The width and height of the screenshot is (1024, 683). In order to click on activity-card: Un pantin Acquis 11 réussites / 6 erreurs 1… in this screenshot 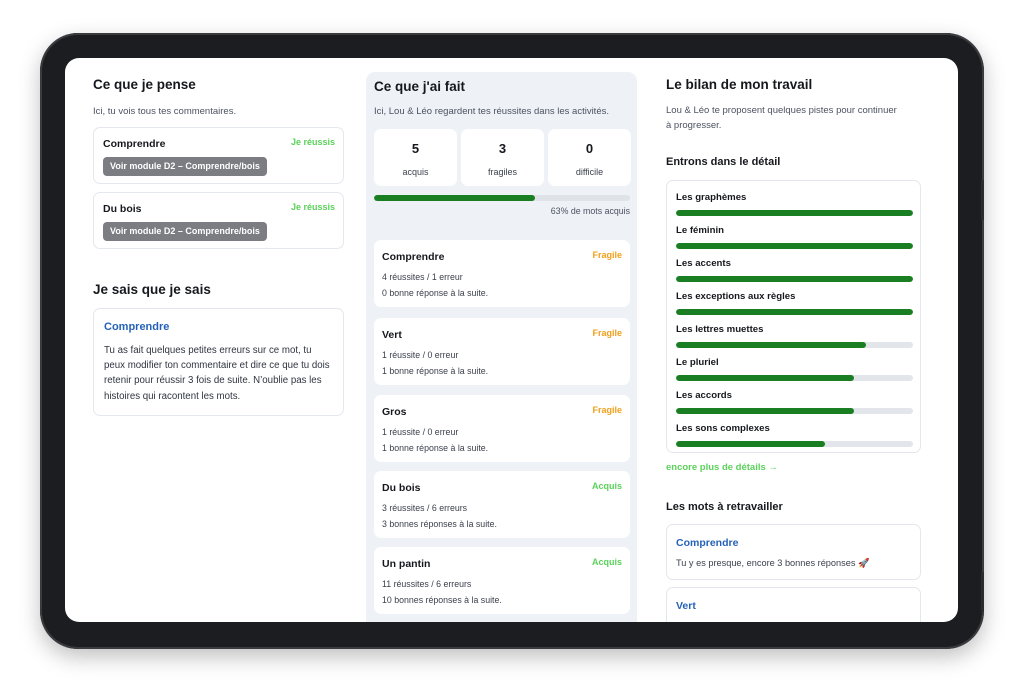, I will do `click(502, 580)`.